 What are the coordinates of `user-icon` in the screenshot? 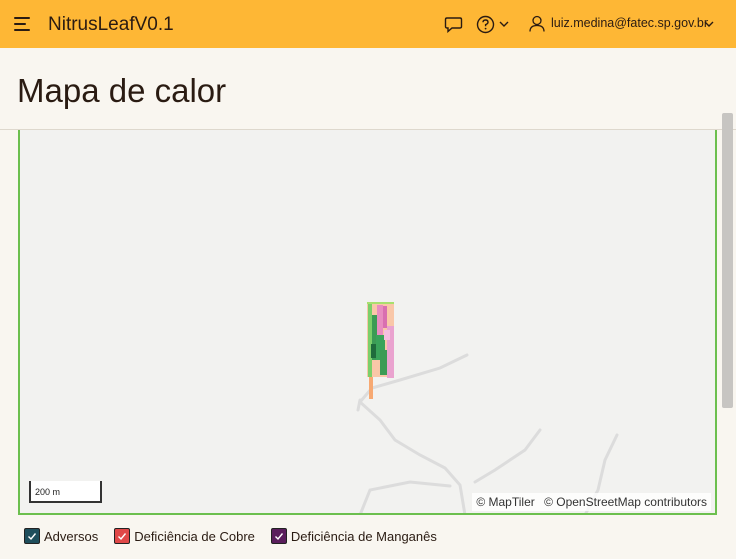 It's located at (537, 23).